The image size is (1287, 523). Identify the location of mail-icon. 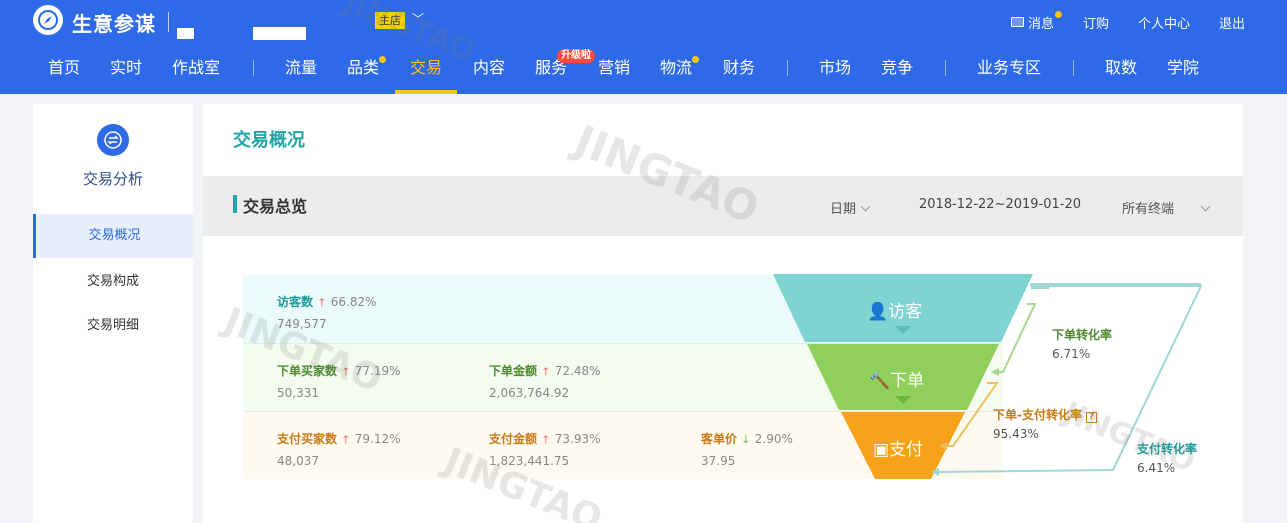
(1017, 22).